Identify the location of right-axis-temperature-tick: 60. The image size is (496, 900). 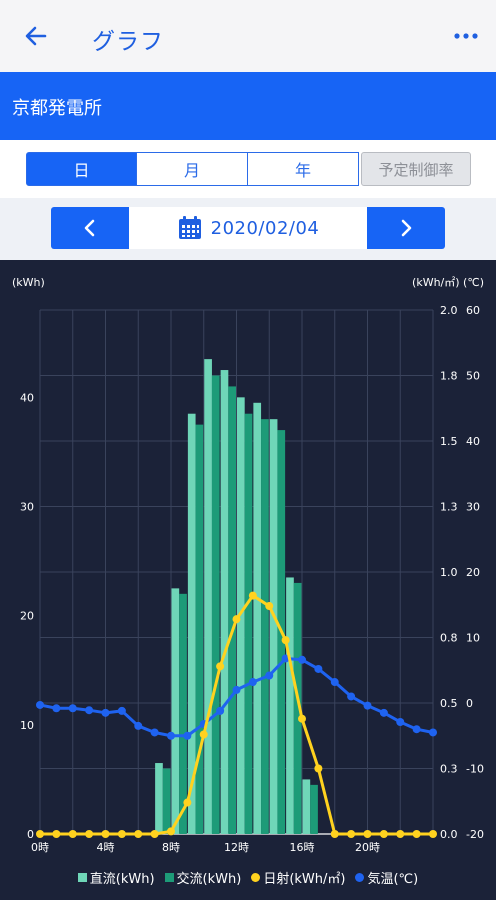
(473, 310).